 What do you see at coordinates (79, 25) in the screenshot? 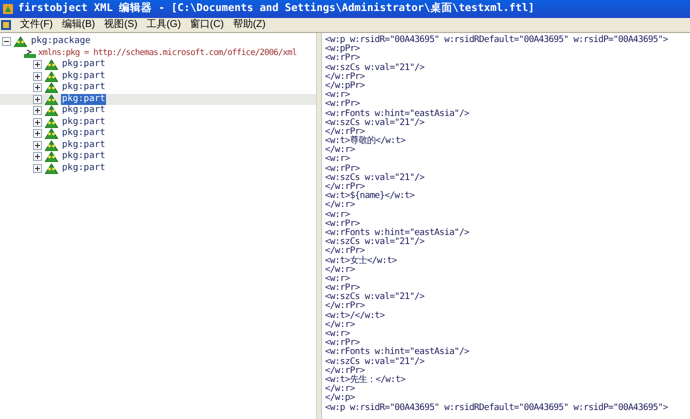
I see `menu-item: 编辑(B)` at bounding box center [79, 25].